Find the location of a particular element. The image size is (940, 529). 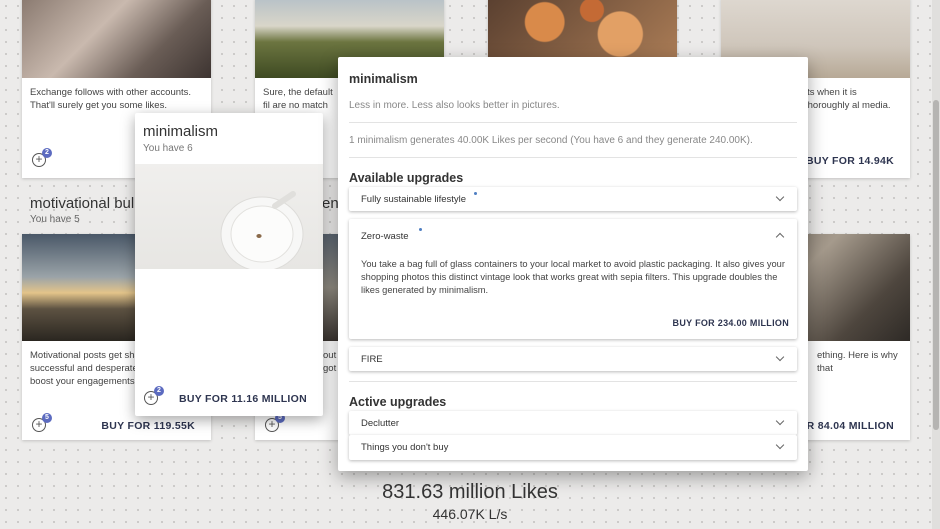

page-scrollbar is located at coordinates (936, 264).